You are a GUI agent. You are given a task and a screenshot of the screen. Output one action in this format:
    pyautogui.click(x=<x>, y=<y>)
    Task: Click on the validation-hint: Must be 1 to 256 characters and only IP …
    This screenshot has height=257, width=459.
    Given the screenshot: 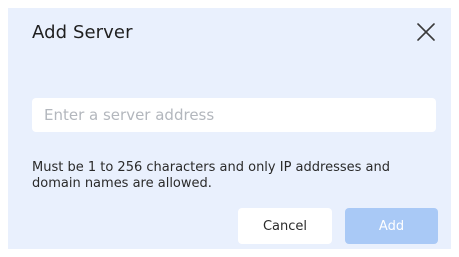 What is the action you would take?
    pyautogui.click(x=211, y=175)
    